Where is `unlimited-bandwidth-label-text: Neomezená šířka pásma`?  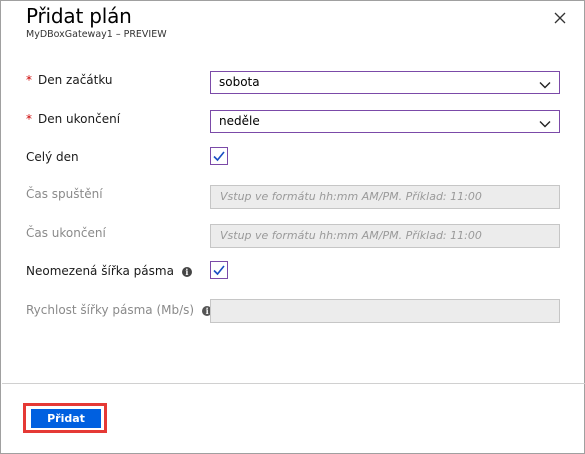 unlimited-bandwidth-label-text: Neomezená šířka pásma is located at coordinates (100, 271).